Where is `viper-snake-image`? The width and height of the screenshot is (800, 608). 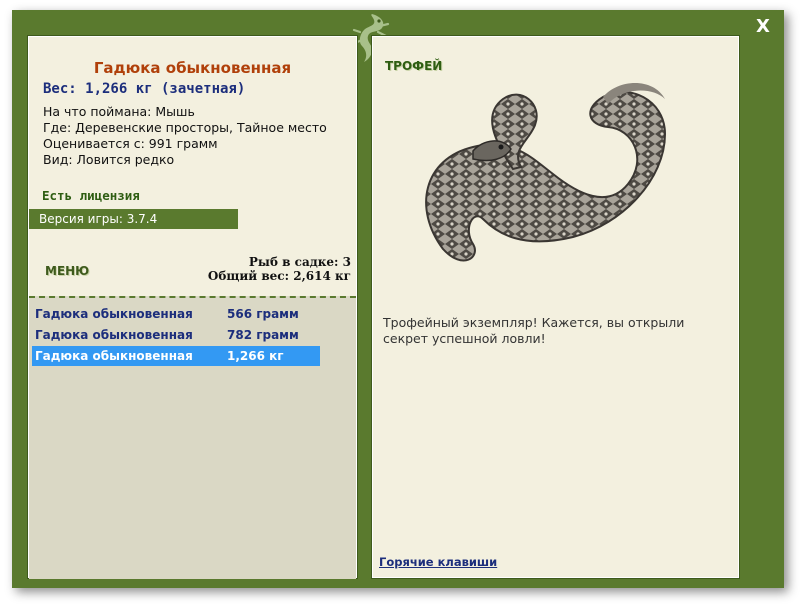
viper-snake-image is located at coordinates (546, 172).